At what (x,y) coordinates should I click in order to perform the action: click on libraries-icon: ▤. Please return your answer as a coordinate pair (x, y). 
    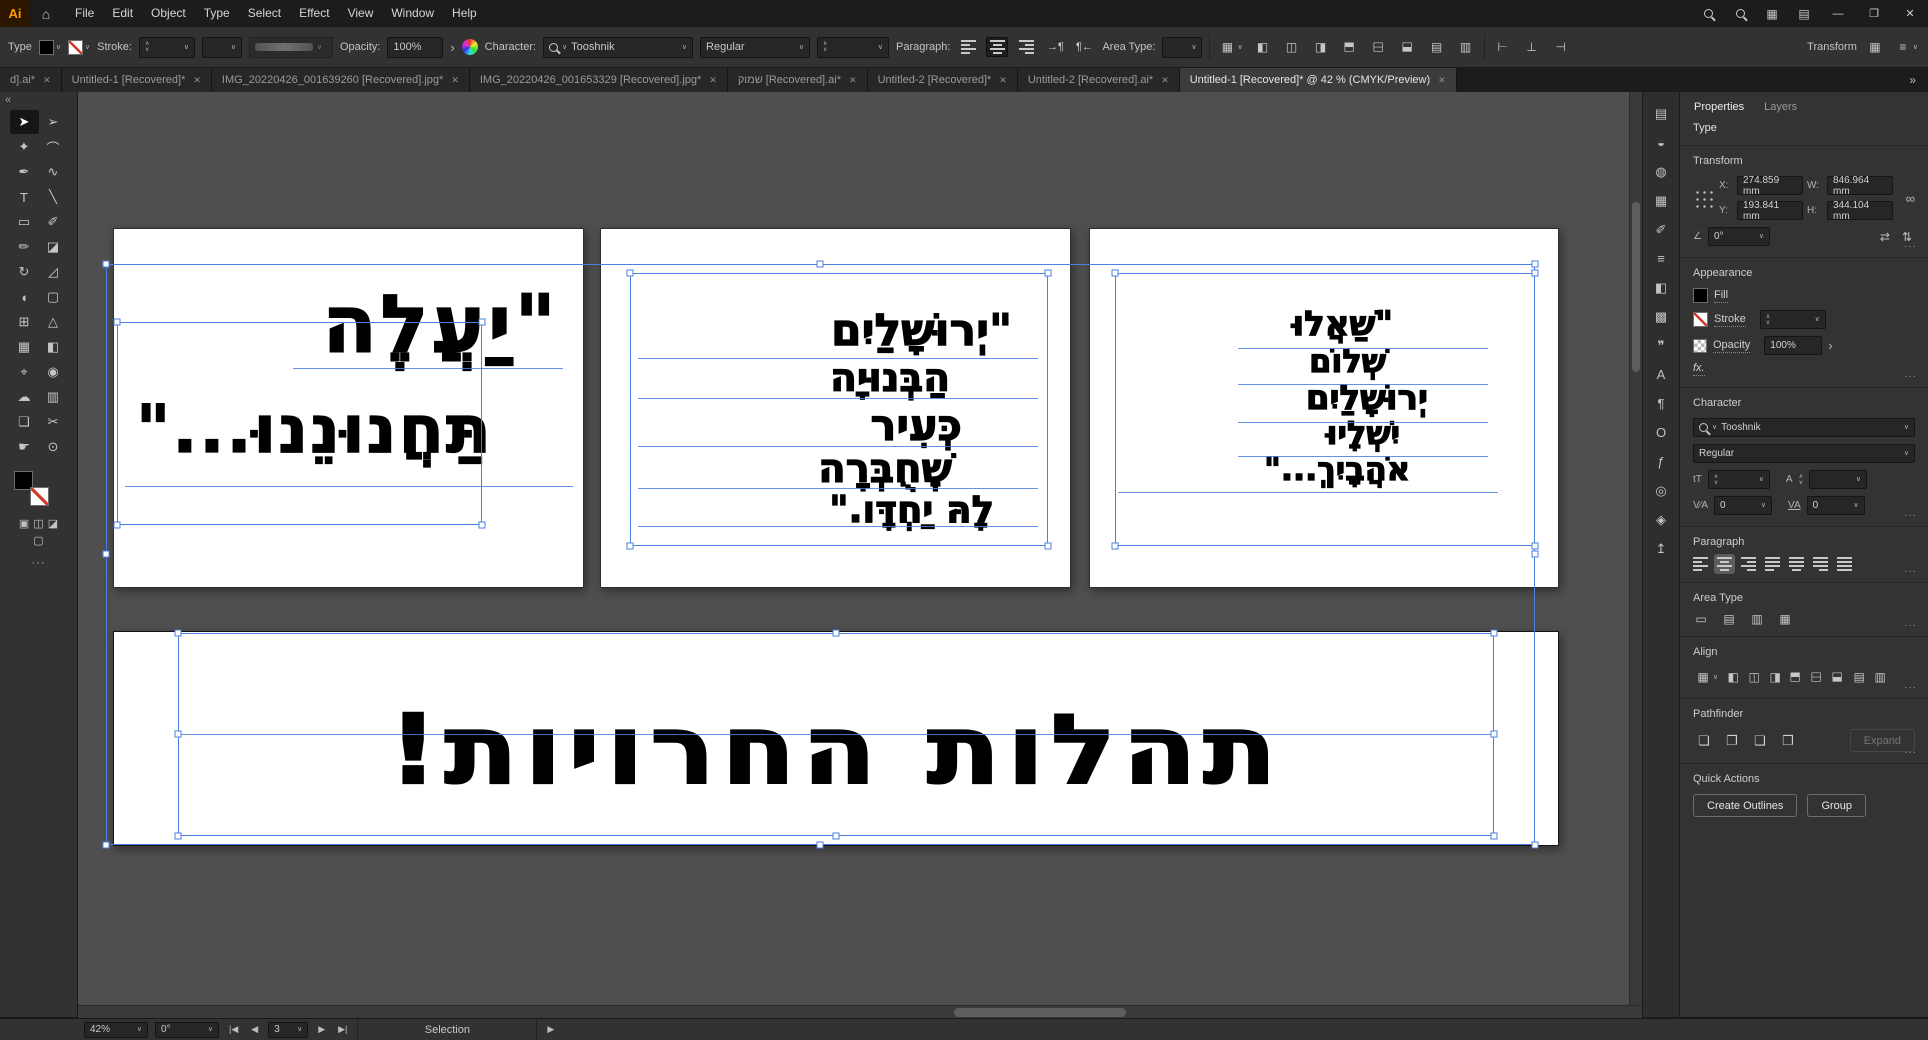
    Looking at the image, I should click on (1661, 113).